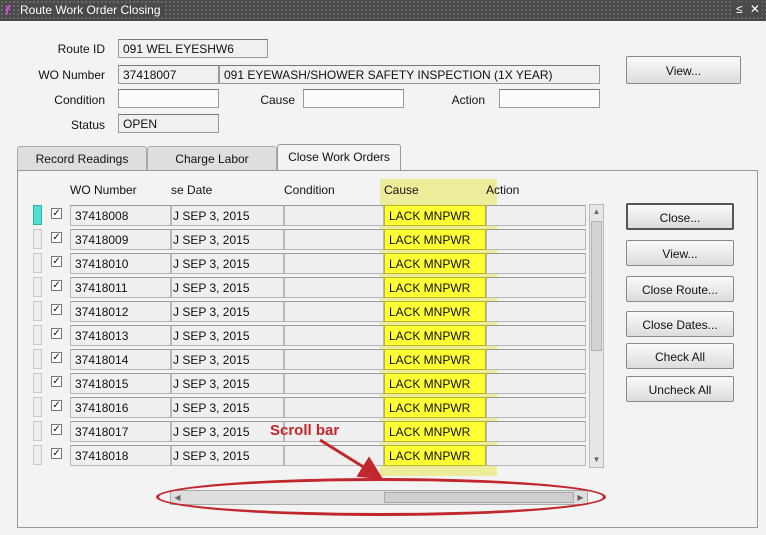 The width and height of the screenshot is (766, 535). I want to click on wo-number-cell: 37418009, so click(120, 239).